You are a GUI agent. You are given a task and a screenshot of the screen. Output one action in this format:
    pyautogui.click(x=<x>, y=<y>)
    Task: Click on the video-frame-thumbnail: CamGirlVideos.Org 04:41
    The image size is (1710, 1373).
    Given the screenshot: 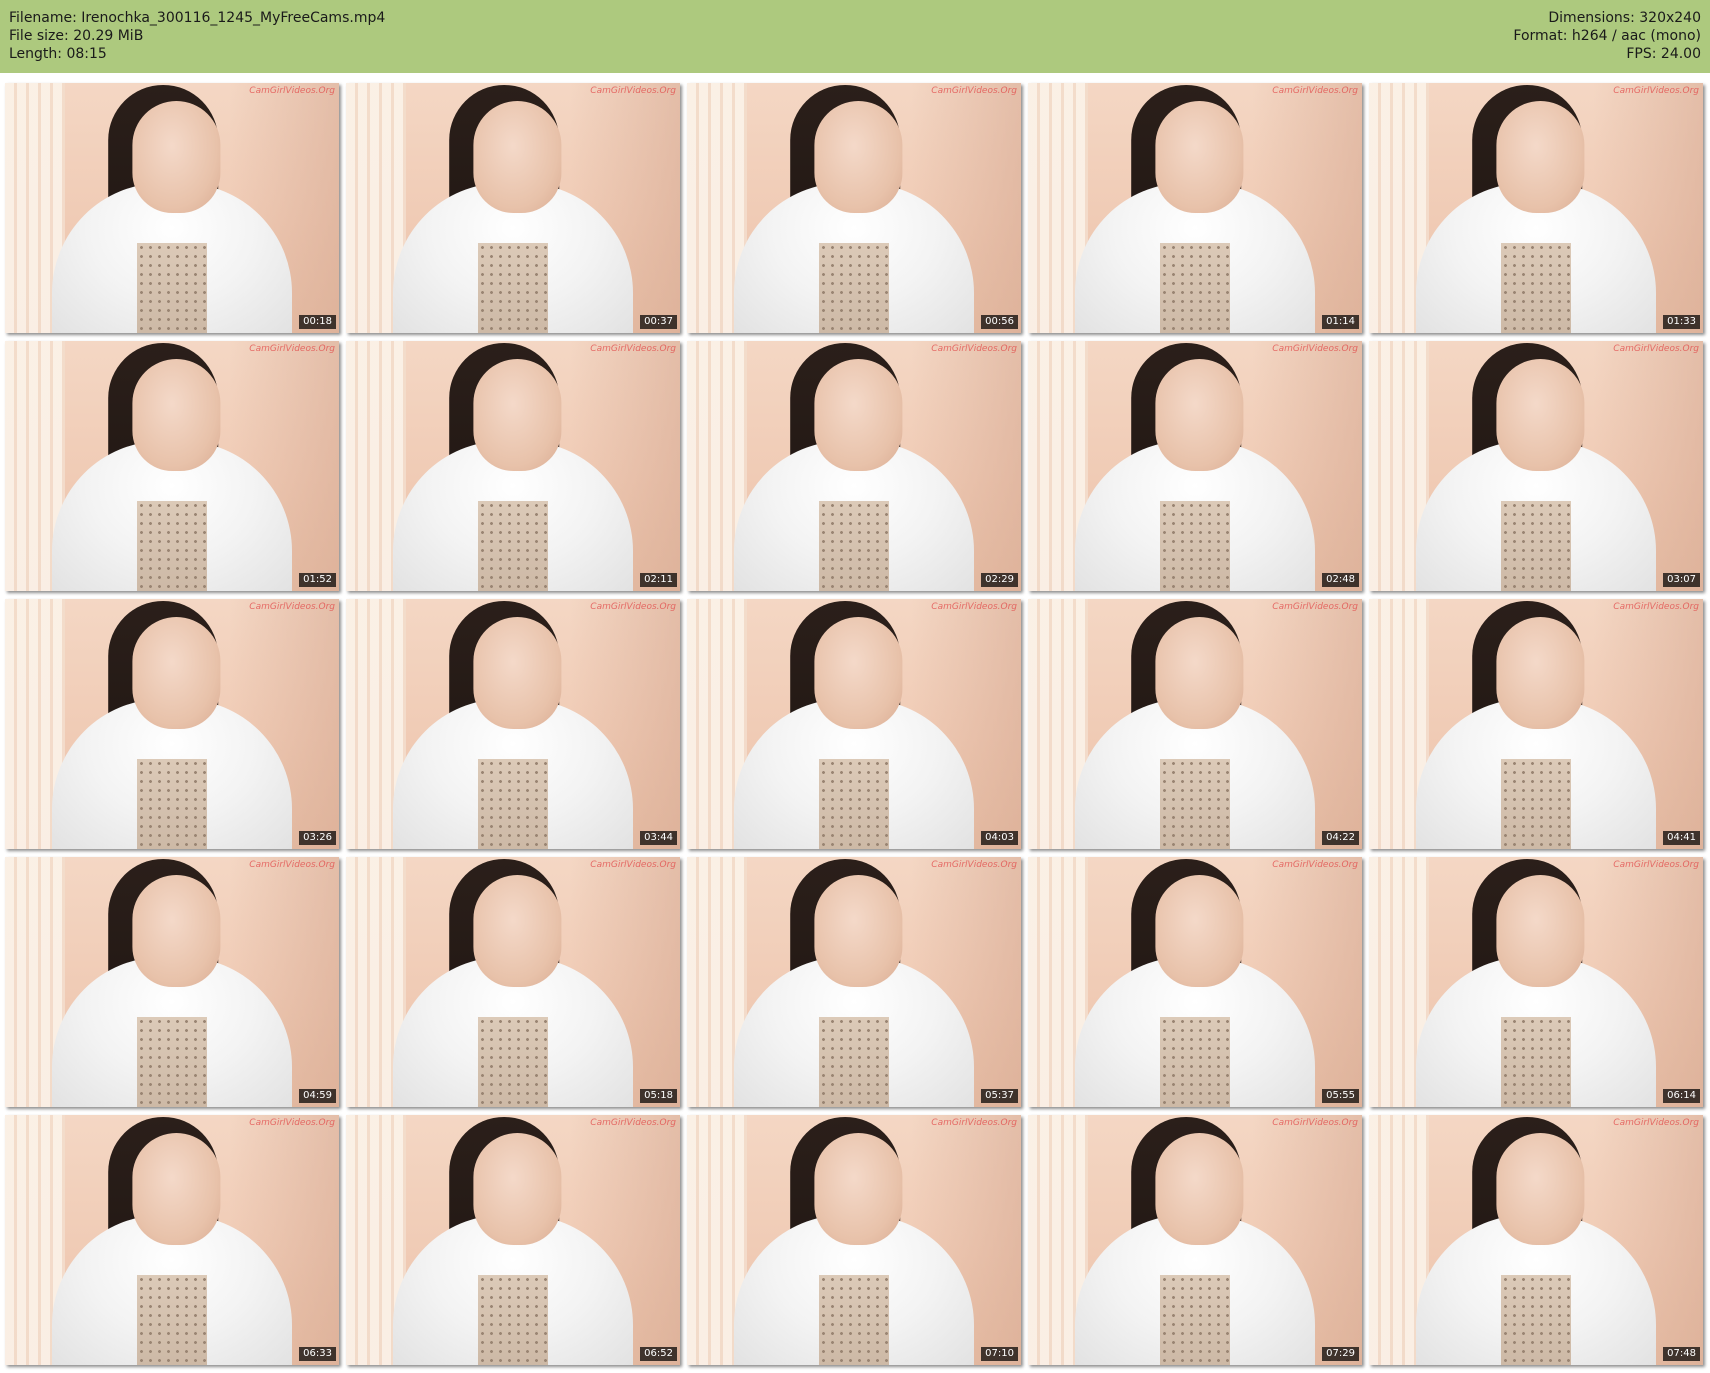 What is the action you would take?
    pyautogui.click(x=1536, y=724)
    